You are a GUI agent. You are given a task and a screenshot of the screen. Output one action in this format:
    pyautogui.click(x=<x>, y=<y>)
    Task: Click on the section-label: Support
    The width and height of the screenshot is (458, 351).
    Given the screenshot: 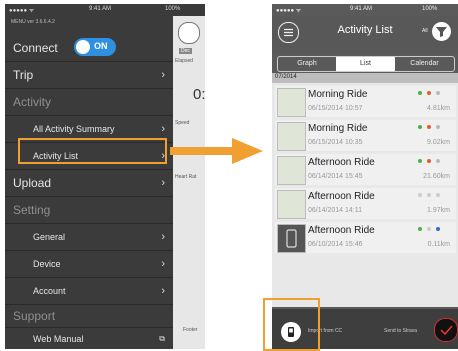 What is the action you would take?
    pyautogui.click(x=34, y=316)
    